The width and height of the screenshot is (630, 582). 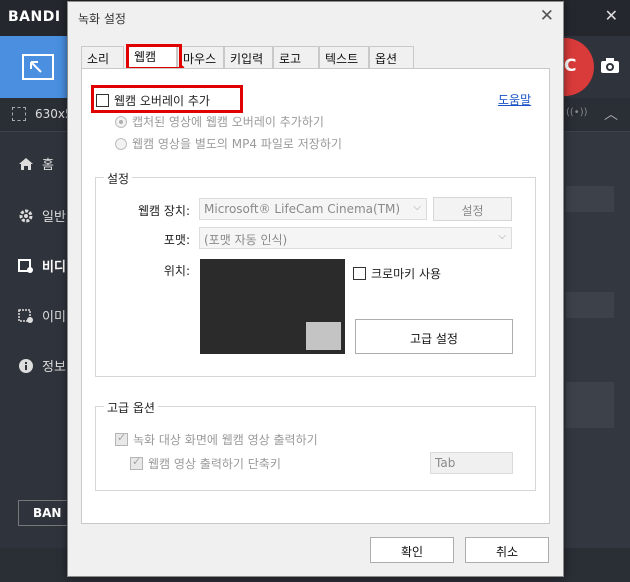 I want to click on help-link: 도움말, so click(x=514, y=99).